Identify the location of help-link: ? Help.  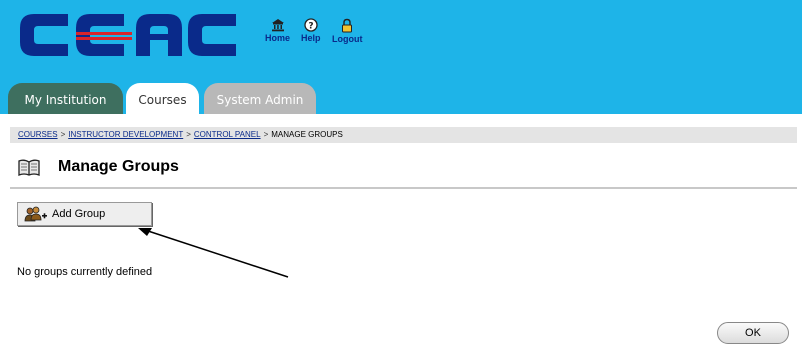
(311, 30).